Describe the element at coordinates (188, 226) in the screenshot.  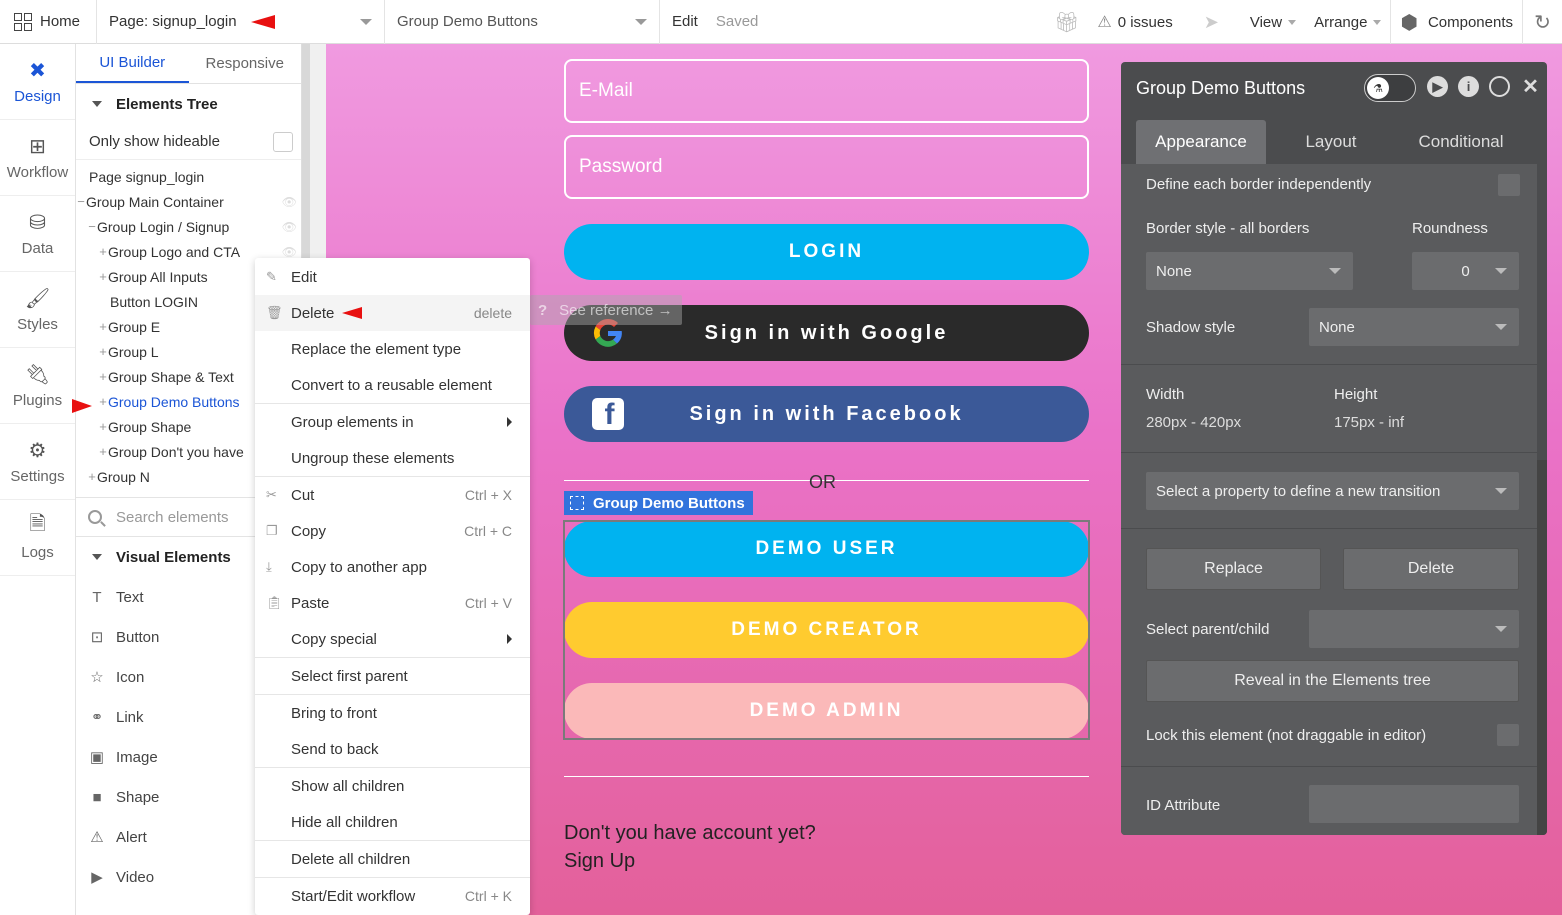
I see `tree-item: − Group Login / Signup 👁︎` at that location.